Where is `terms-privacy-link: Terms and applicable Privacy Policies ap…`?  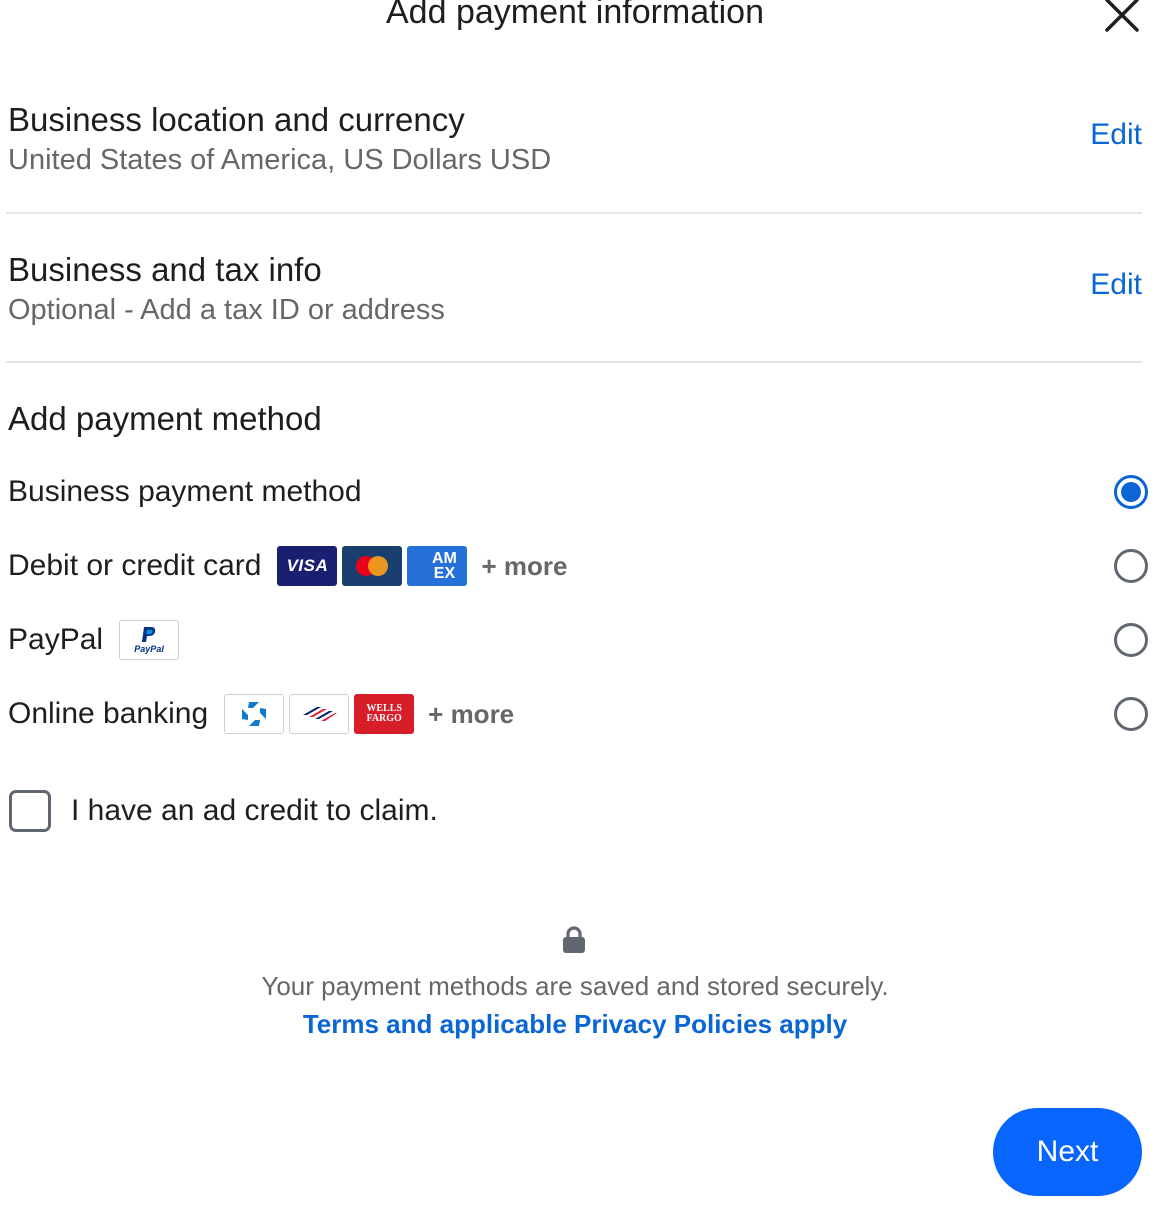 terms-privacy-link: Terms and applicable Privacy Policies ap… is located at coordinates (575, 1024).